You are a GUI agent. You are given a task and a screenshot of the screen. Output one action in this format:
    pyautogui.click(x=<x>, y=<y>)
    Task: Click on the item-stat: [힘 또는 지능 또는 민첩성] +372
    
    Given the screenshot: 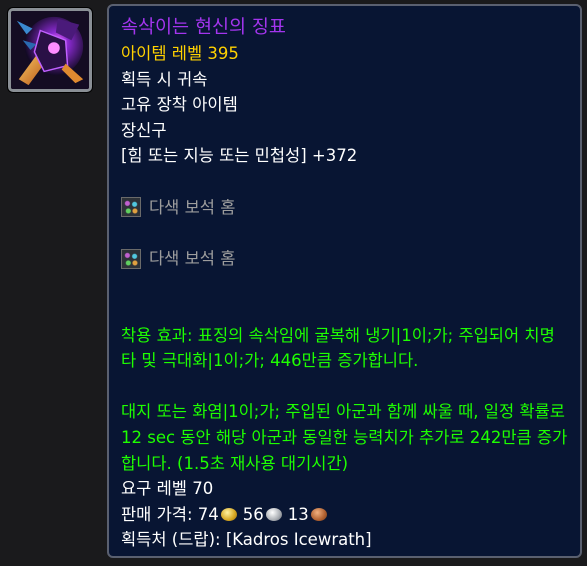 What is the action you would take?
    pyautogui.click(x=239, y=156)
    